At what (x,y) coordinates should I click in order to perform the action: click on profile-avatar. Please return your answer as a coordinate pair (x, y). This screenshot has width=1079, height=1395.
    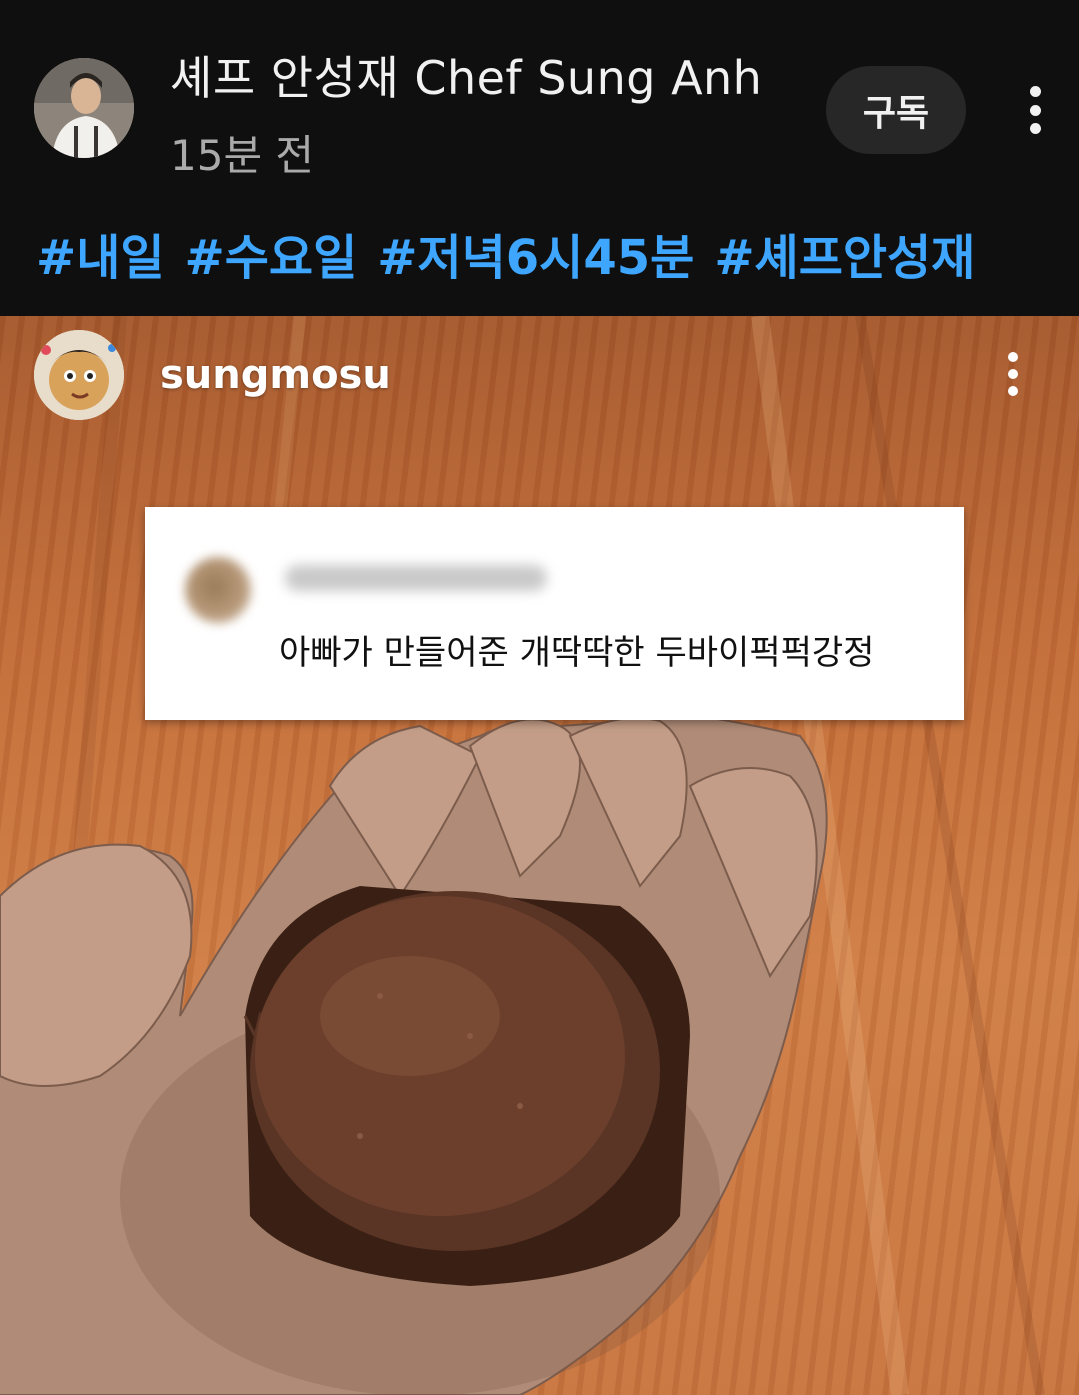
    Looking at the image, I should click on (79, 375).